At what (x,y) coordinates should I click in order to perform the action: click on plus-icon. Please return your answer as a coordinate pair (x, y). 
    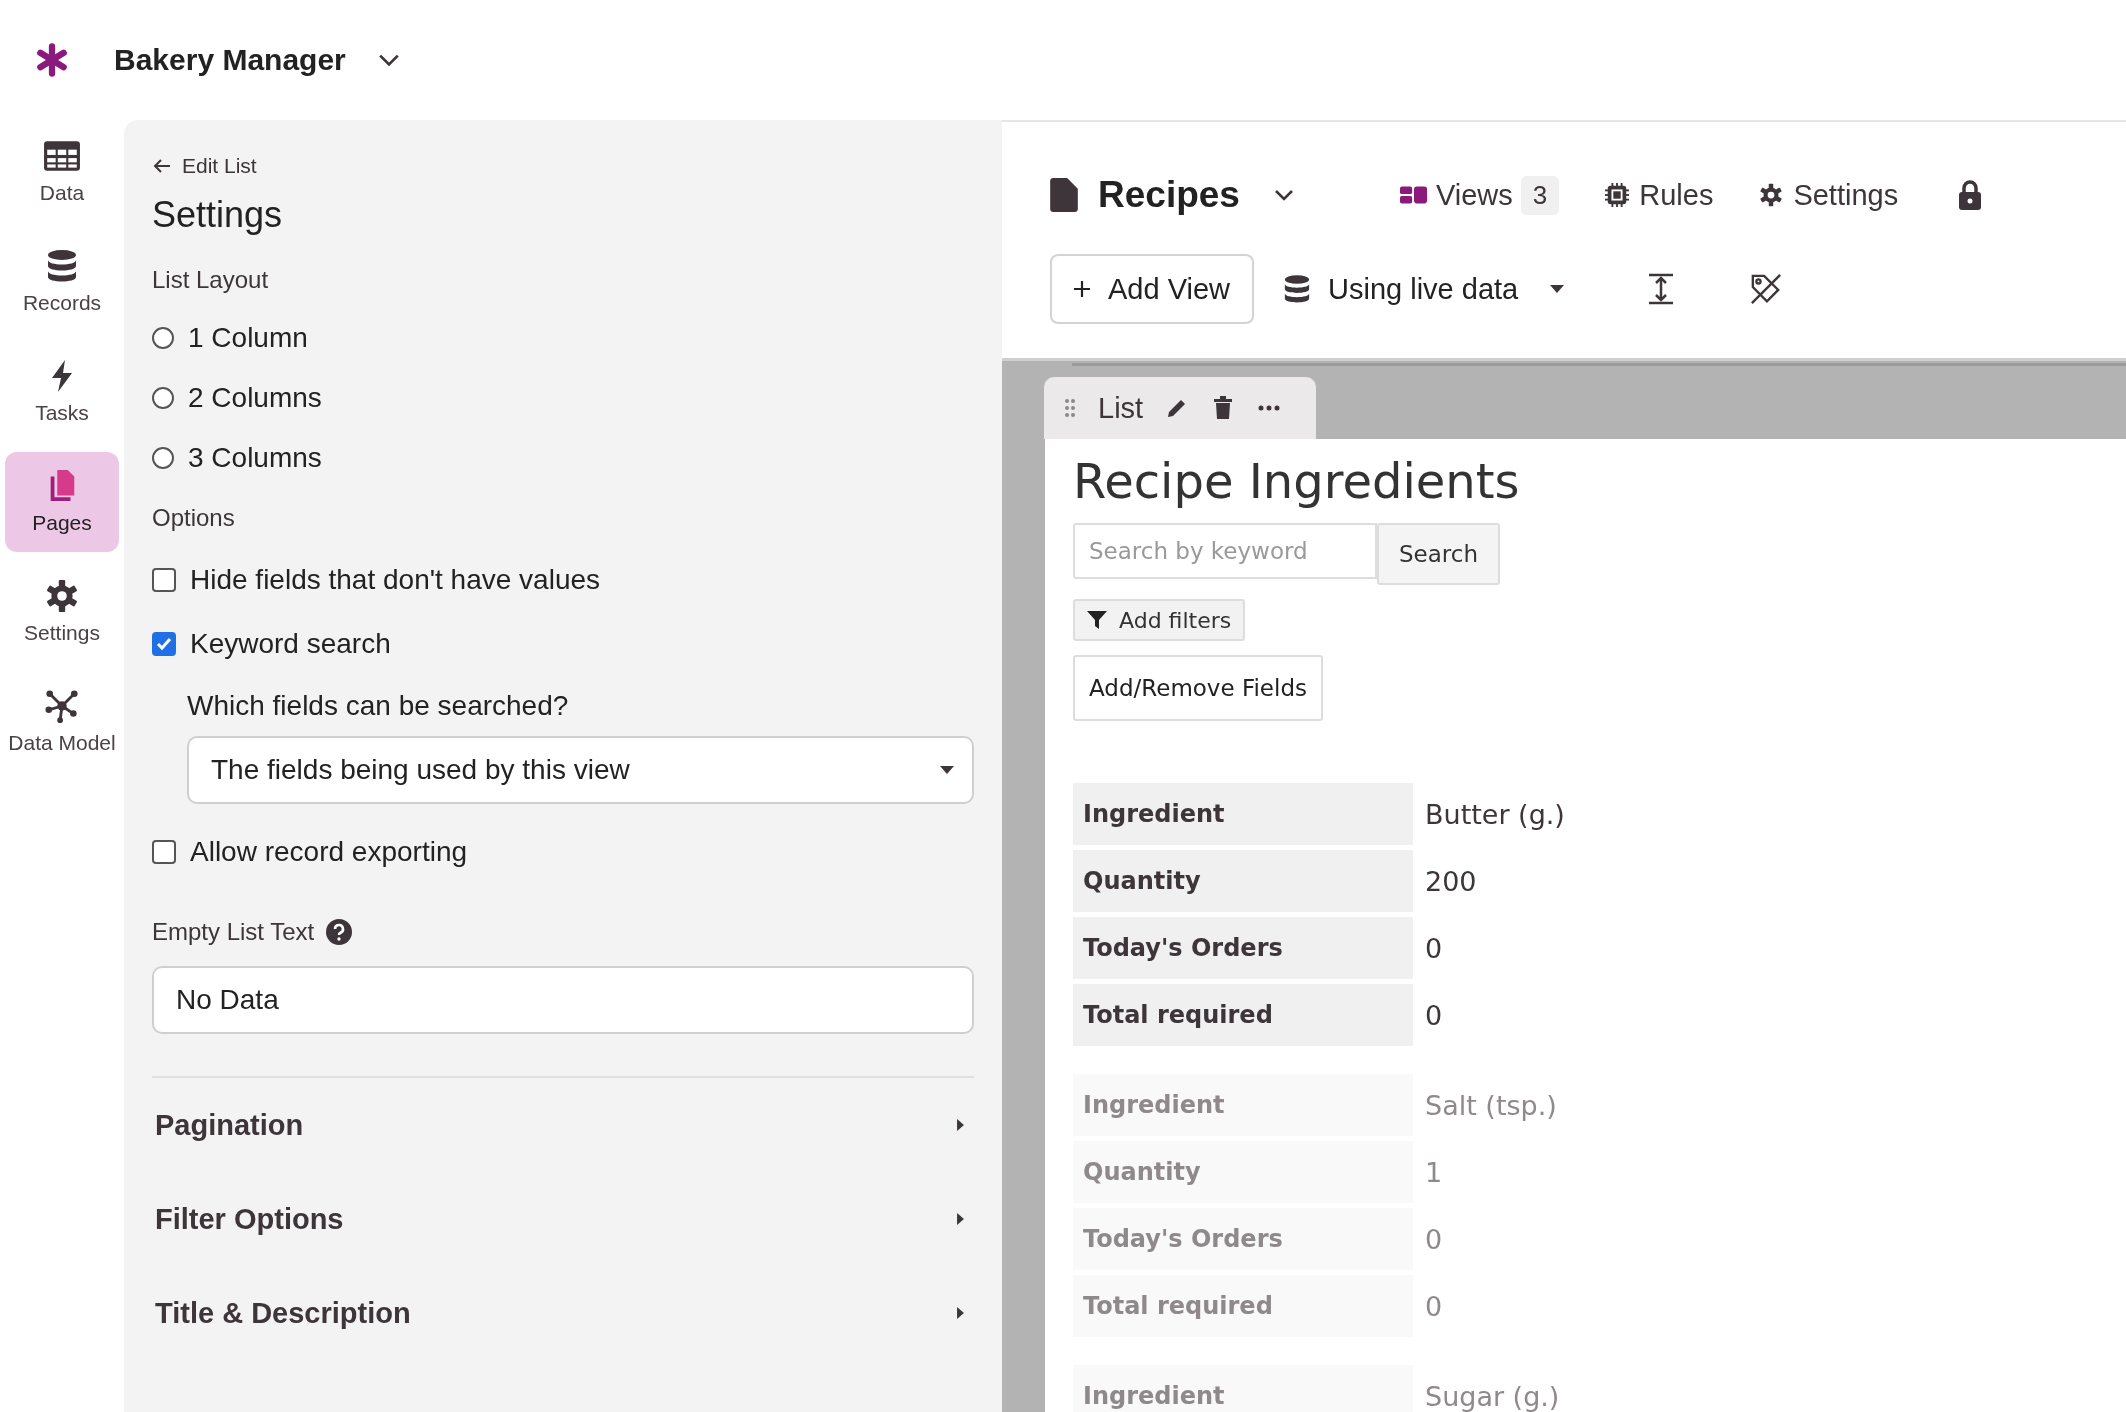
    Looking at the image, I should click on (1082, 289).